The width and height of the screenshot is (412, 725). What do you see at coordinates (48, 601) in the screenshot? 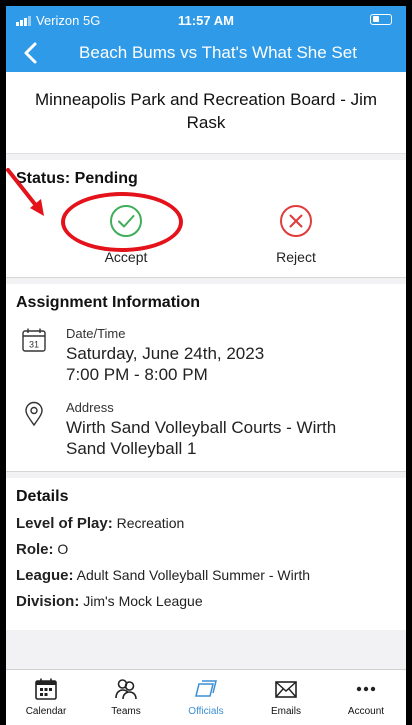
I see `division-label: Division:` at bounding box center [48, 601].